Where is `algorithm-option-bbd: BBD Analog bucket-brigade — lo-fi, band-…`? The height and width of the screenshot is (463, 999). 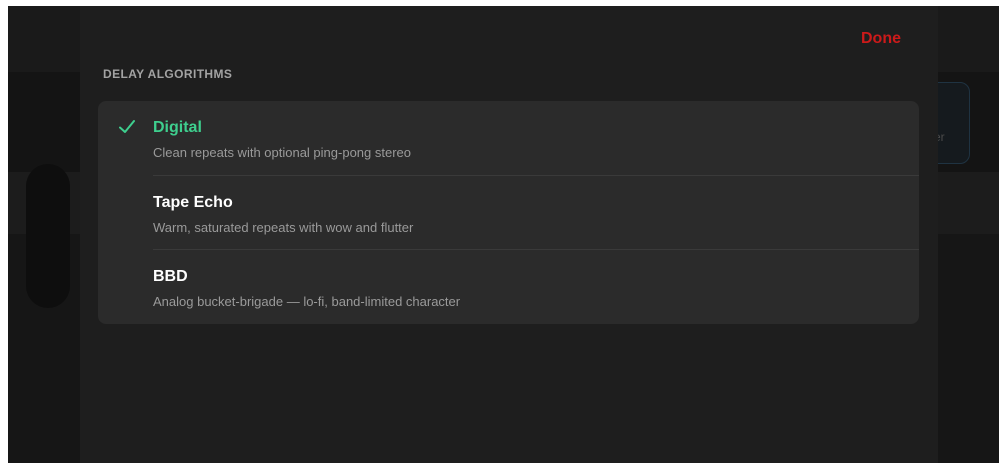 algorithm-option-bbd: BBD Analog bucket-brigade — lo-fi, band-… is located at coordinates (508, 287).